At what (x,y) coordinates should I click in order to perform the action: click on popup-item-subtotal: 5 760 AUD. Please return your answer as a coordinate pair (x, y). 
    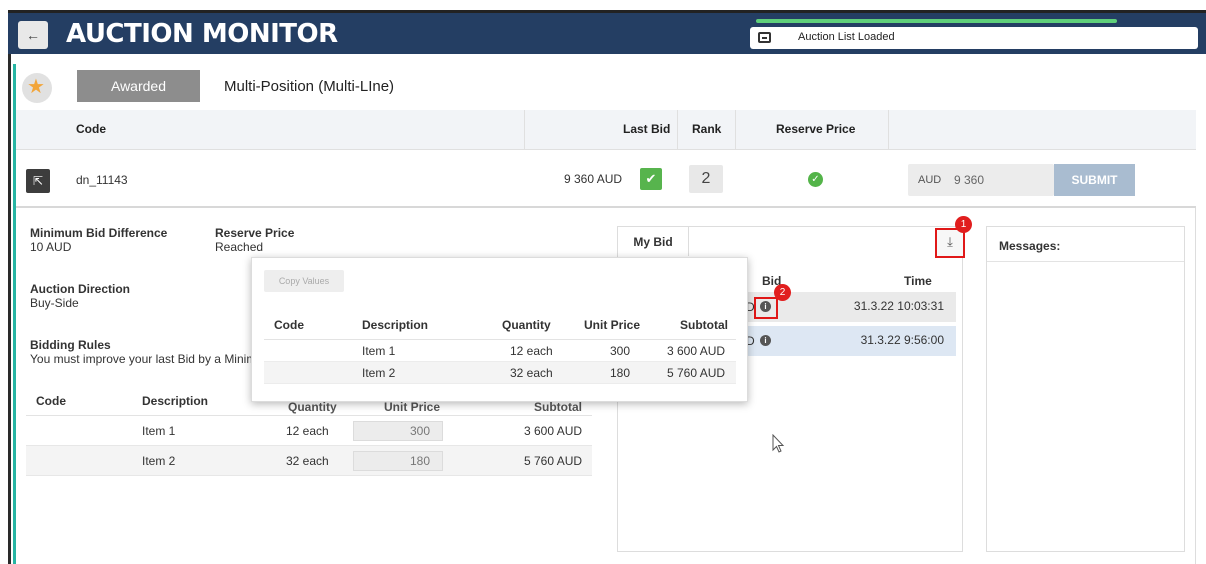
    Looking at the image, I should click on (696, 373).